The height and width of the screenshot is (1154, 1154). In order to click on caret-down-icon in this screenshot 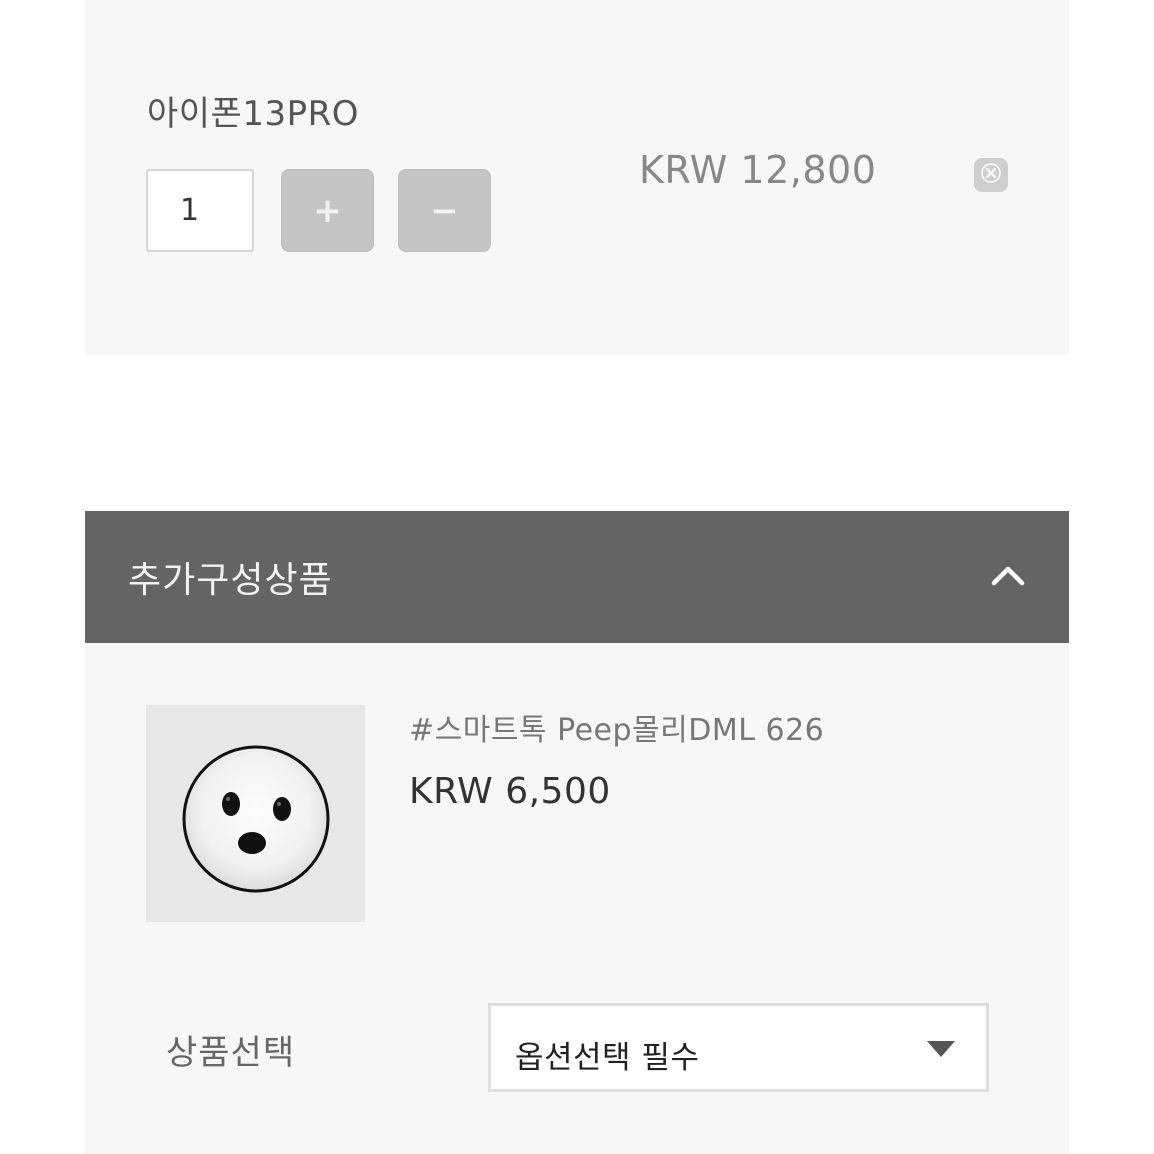, I will do `click(941, 1049)`.